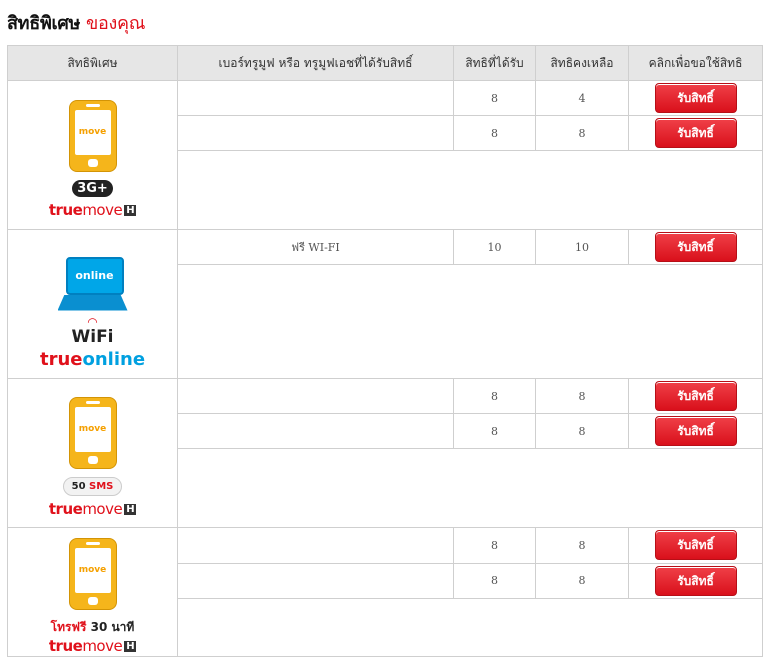 This screenshot has width=774, height=664. I want to click on page-title: สิทธิพิเศษ ของคุณ, so click(76, 22).